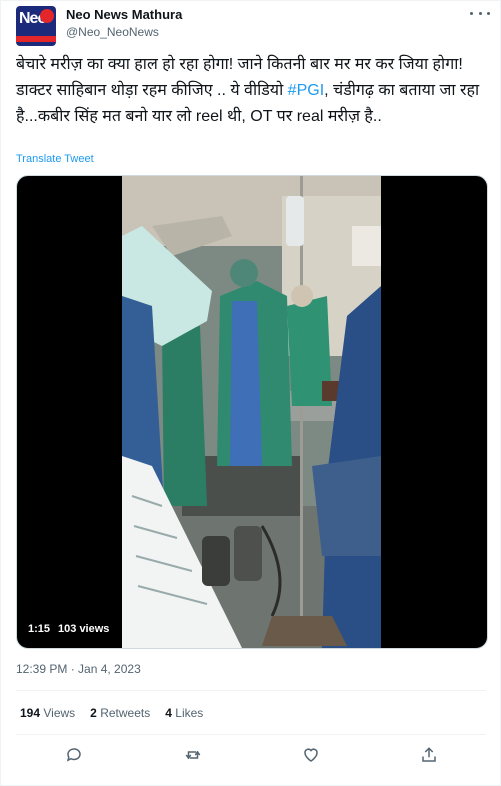  What do you see at coordinates (125, 713) in the screenshot?
I see `retweets-label: Retweets` at bounding box center [125, 713].